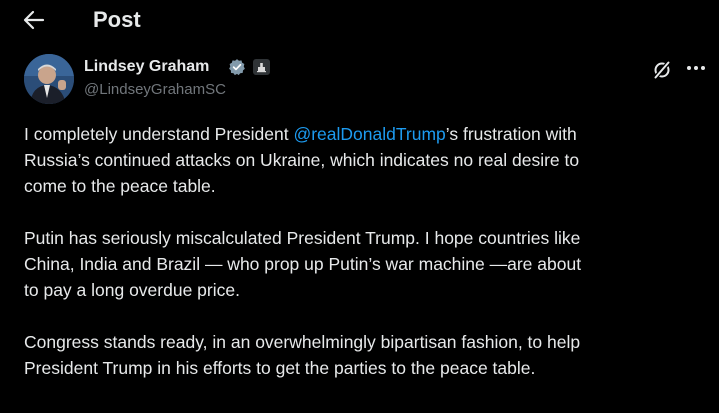 The height and width of the screenshot is (413, 719). I want to click on top-bar: Post, so click(359, 20).